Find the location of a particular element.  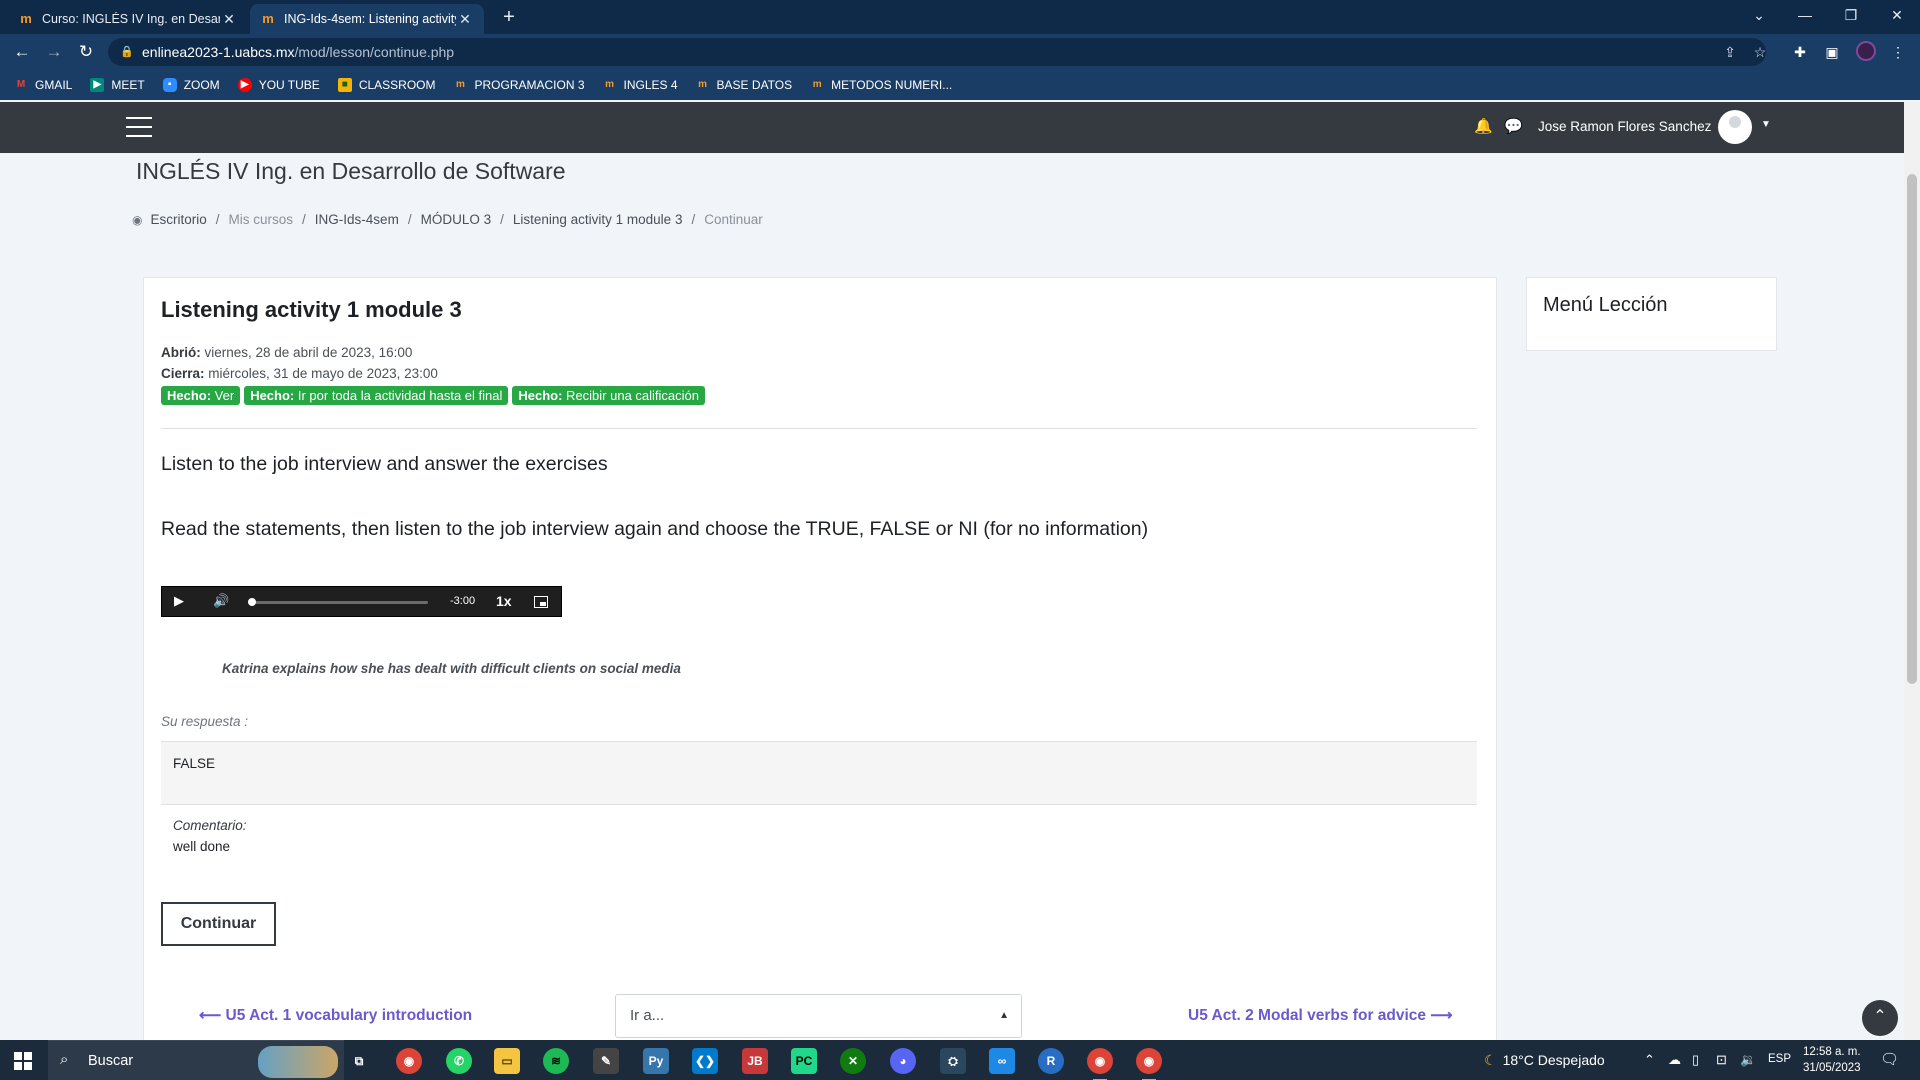

completion-badge-view: Hecho: Ver is located at coordinates (201, 395).